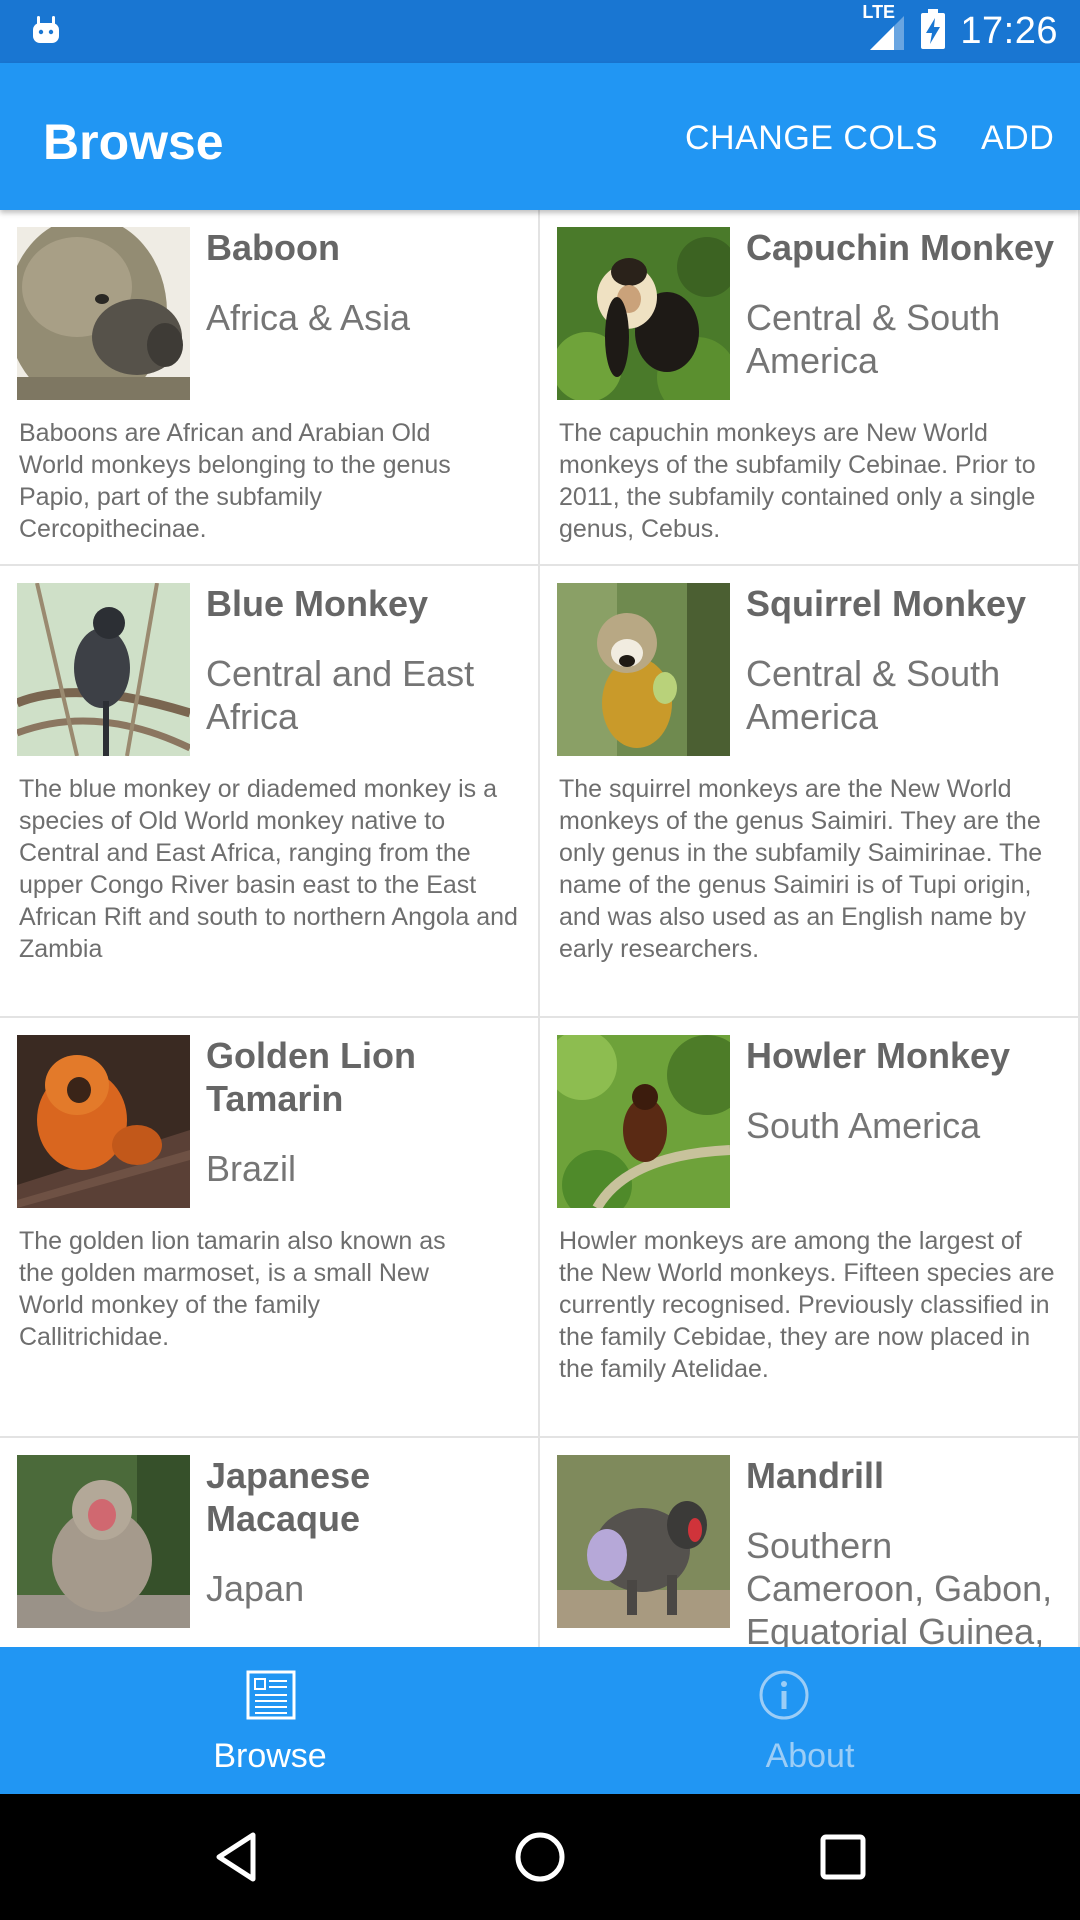 The height and width of the screenshot is (1920, 1080). What do you see at coordinates (103, 669) in the screenshot?
I see `blue-monkey-photo` at bounding box center [103, 669].